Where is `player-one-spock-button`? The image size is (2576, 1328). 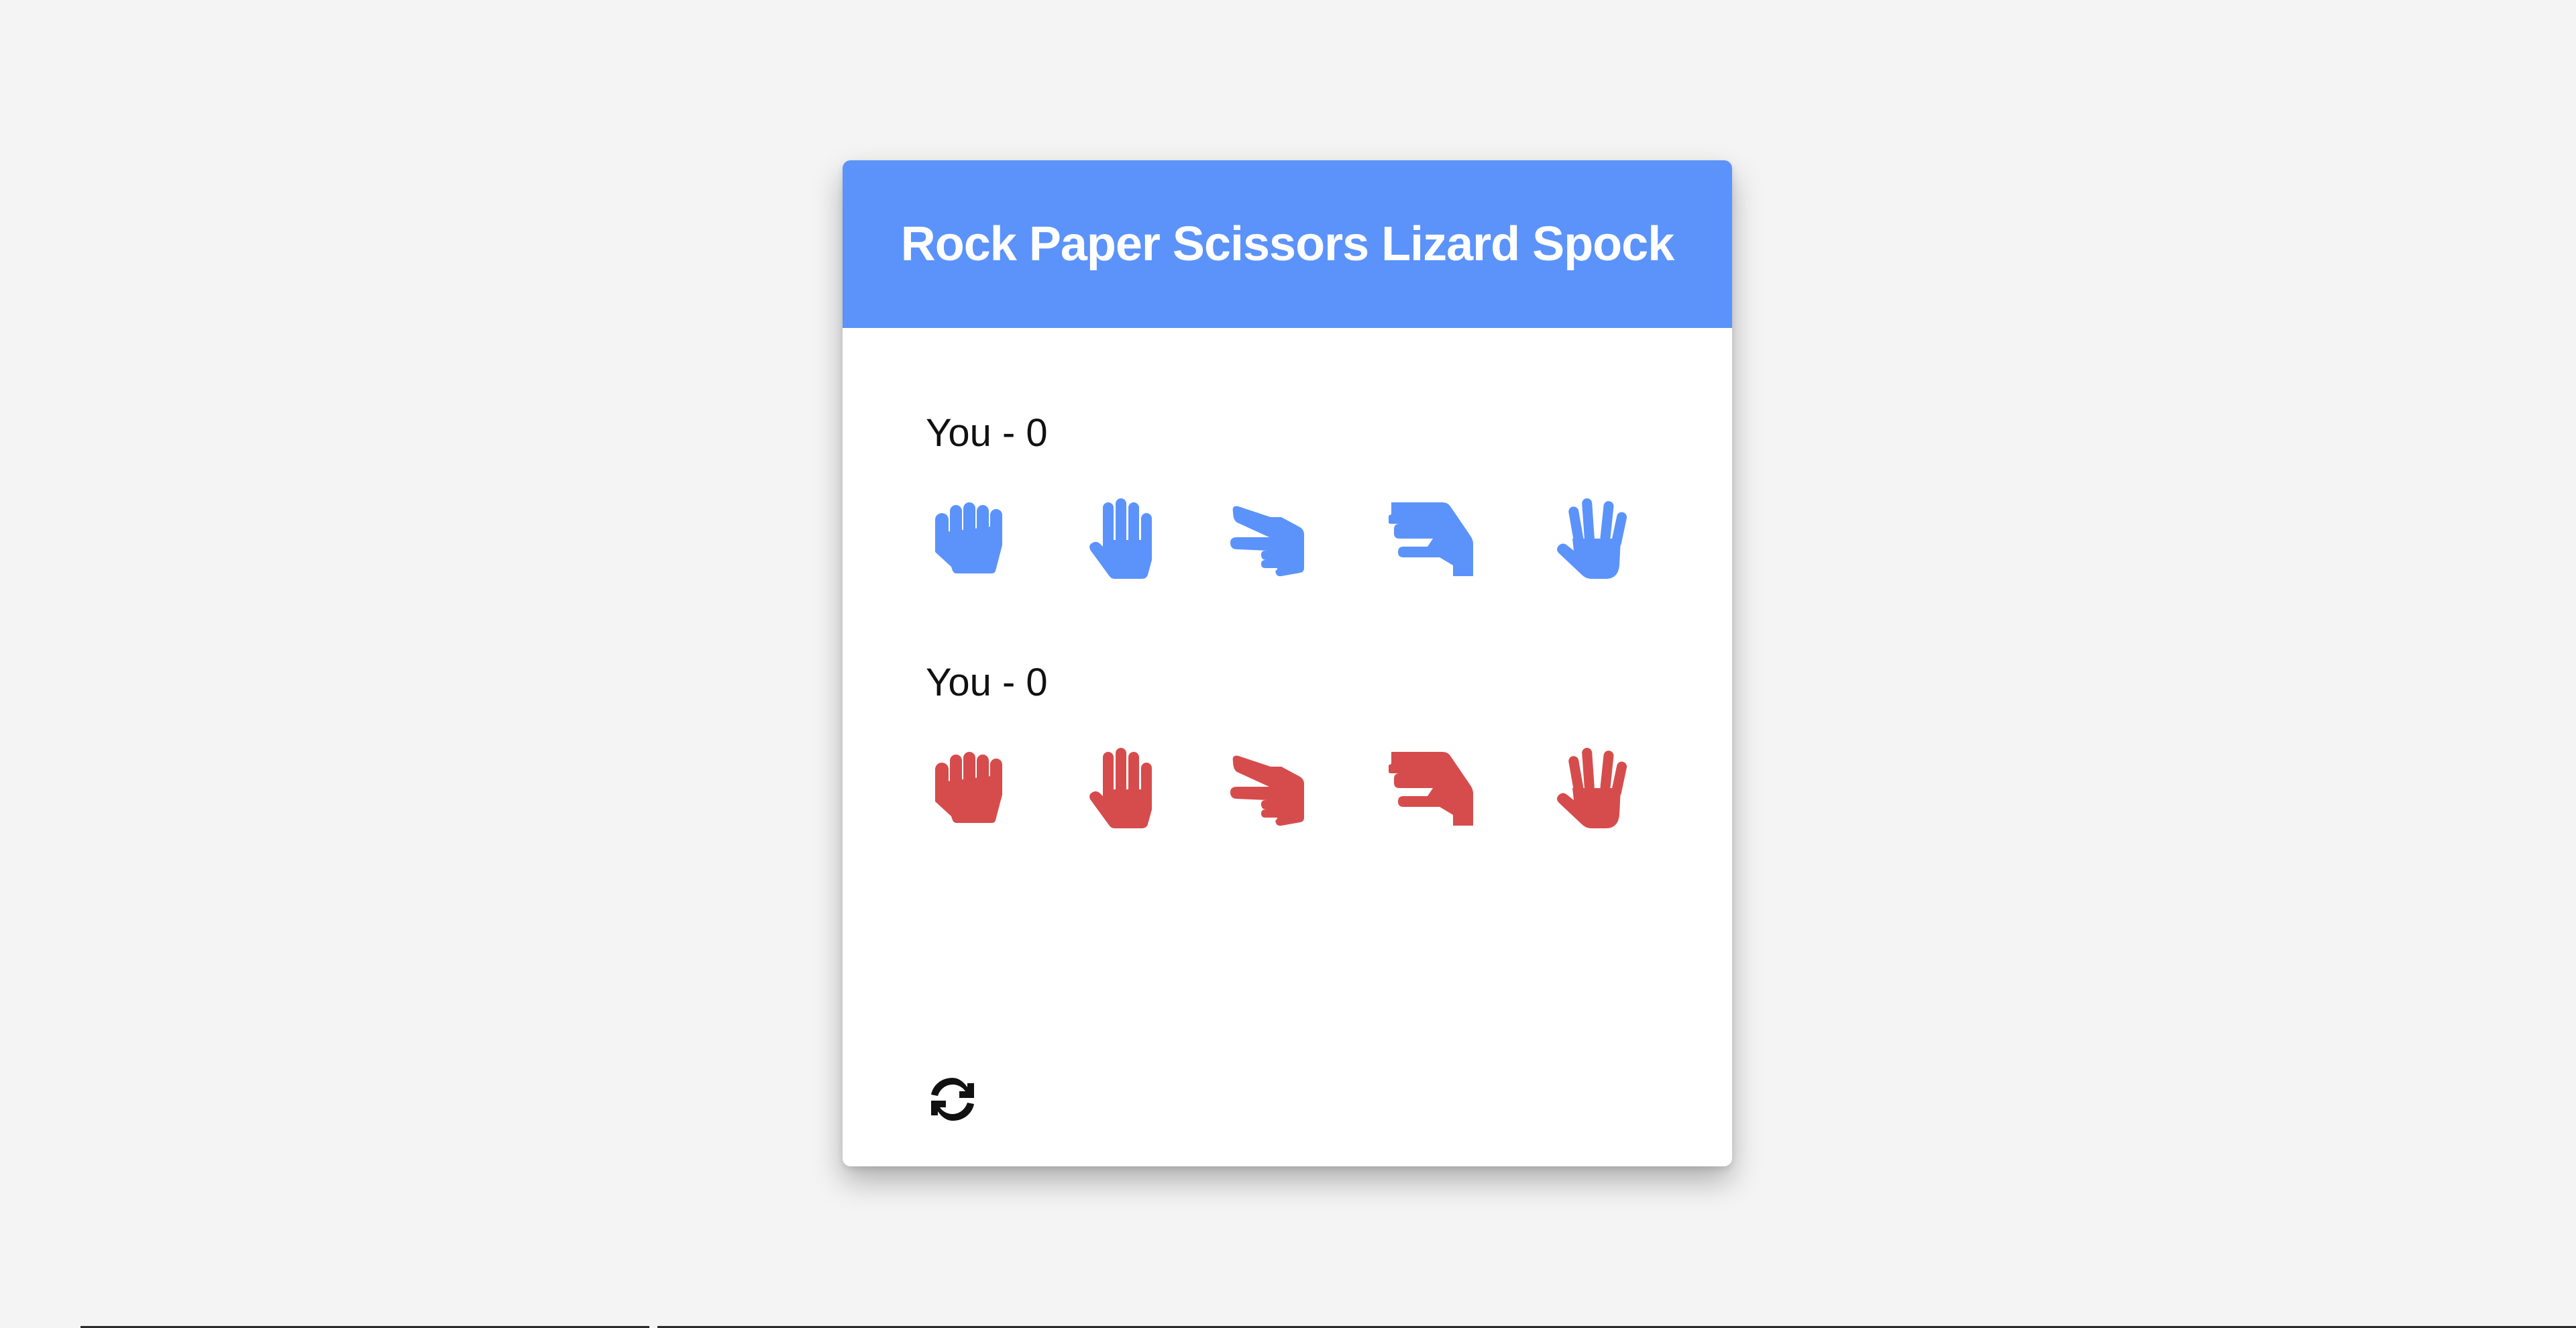
player-one-spock-button is located at coordinates (1593, 540).